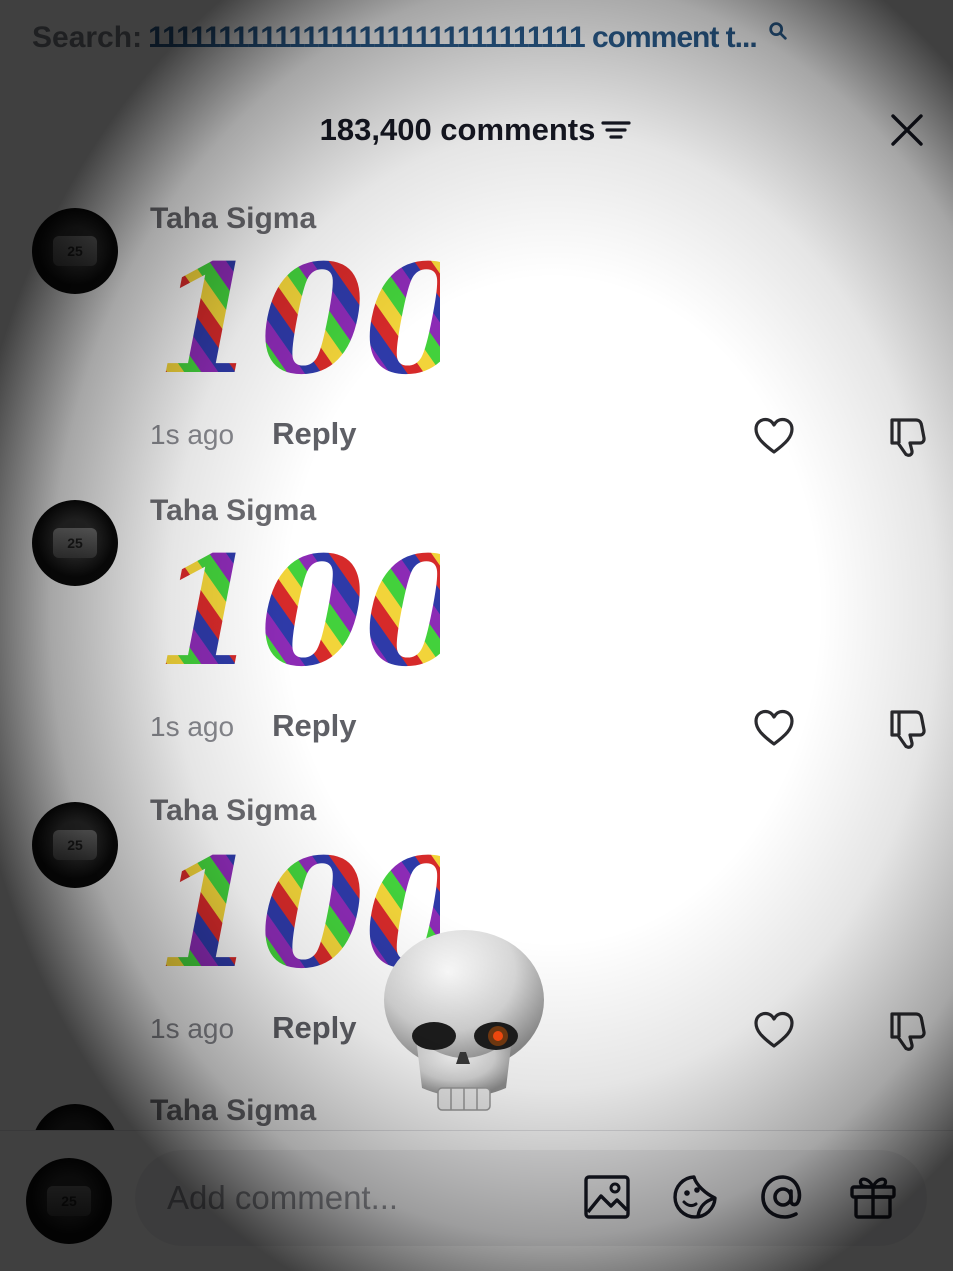 Image resolution: width=953 pixels, height=1271 pixels. Describe the element at coordinates (464, 1020) in the screenshot. I see `skull-emoji` at that location.